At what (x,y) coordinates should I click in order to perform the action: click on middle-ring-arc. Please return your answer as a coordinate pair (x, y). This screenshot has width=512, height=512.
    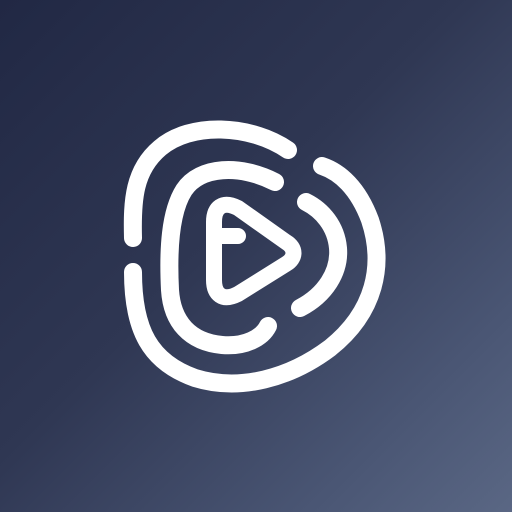
    Looking at the image, I should click on (222, 258).